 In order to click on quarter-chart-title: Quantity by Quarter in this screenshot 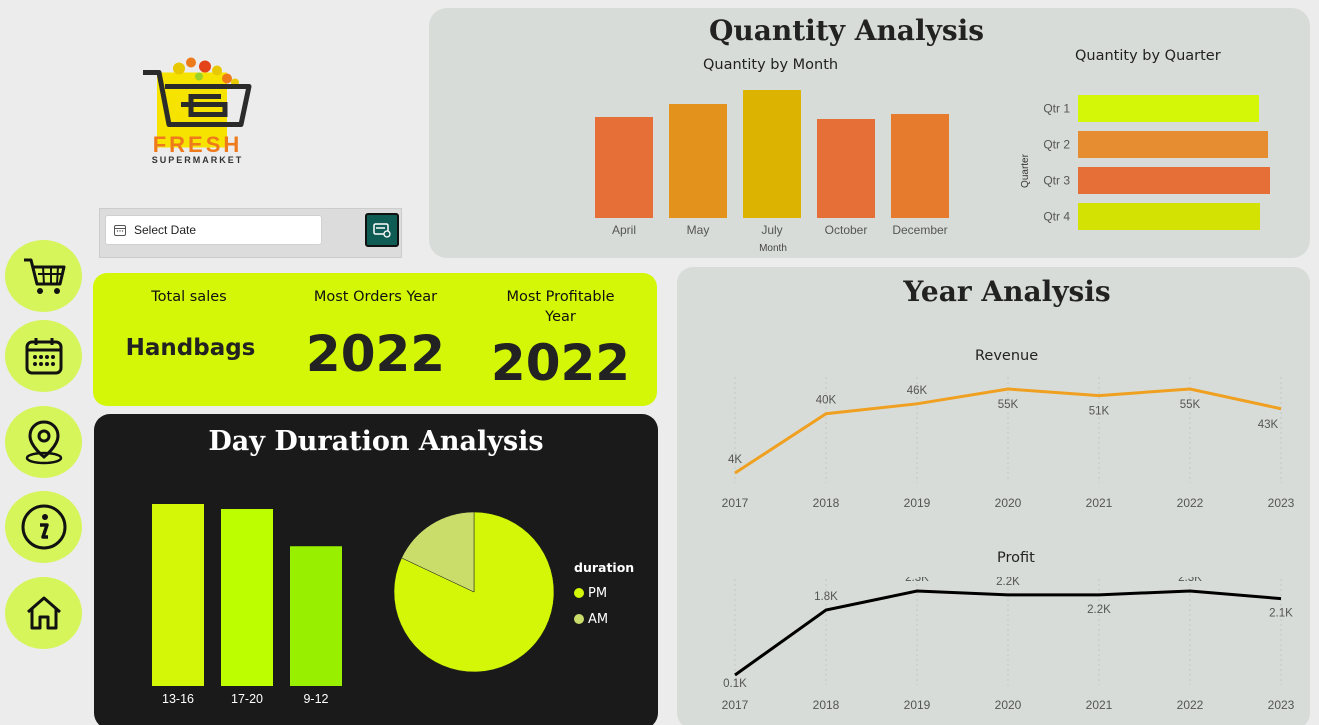, I will do `click(1148, 56)`.